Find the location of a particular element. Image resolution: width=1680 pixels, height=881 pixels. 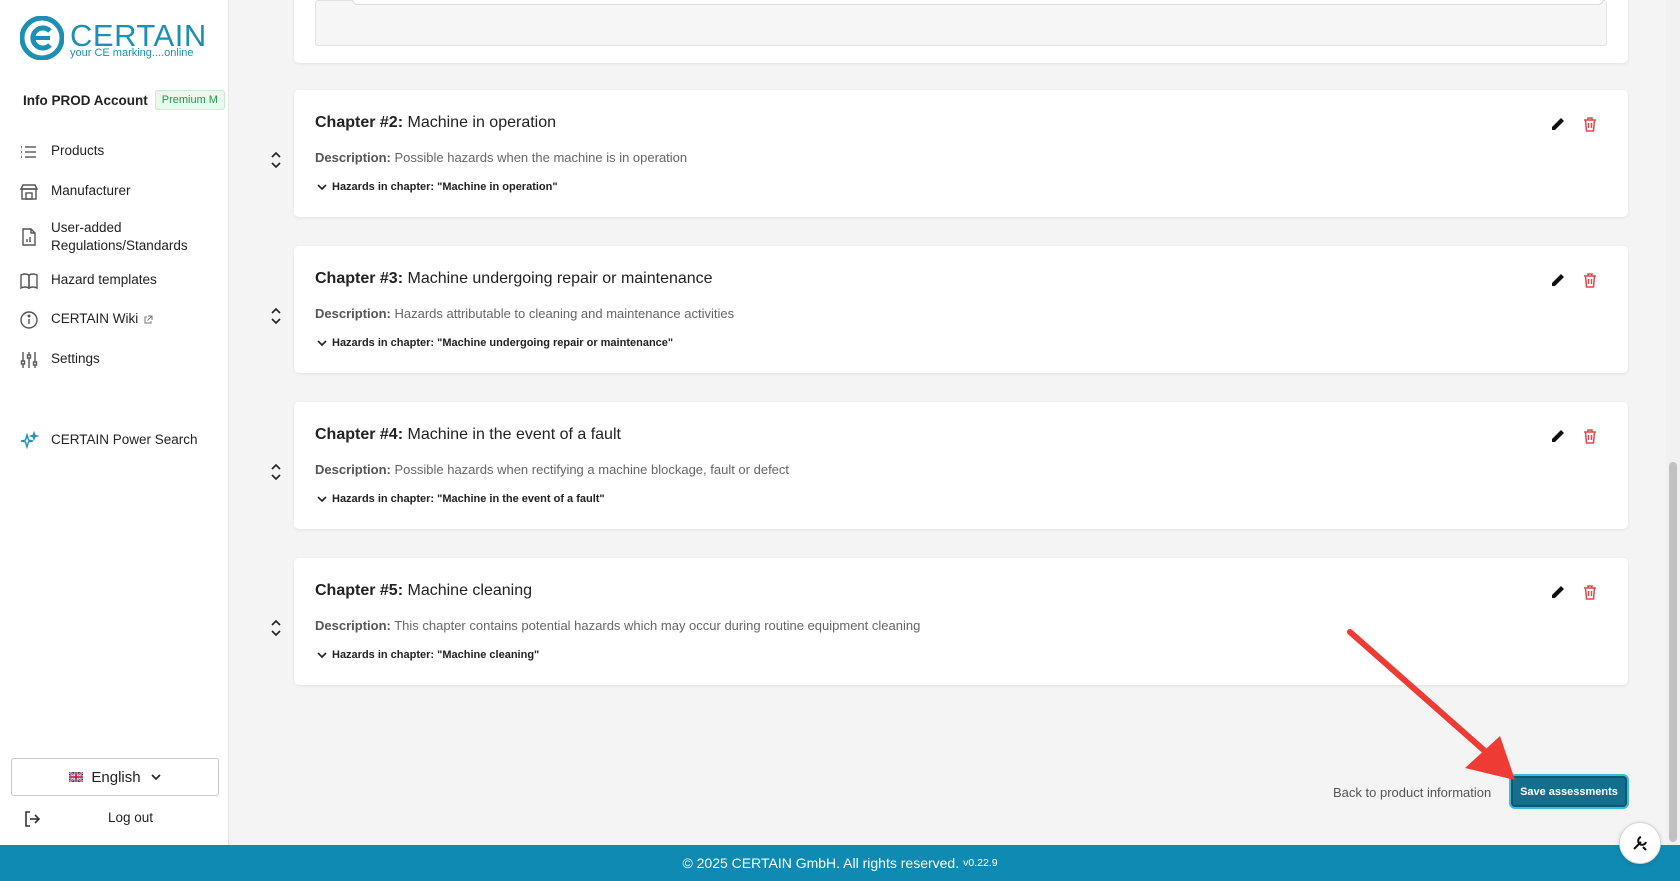

info-icon is located at coordinates (29, 320).